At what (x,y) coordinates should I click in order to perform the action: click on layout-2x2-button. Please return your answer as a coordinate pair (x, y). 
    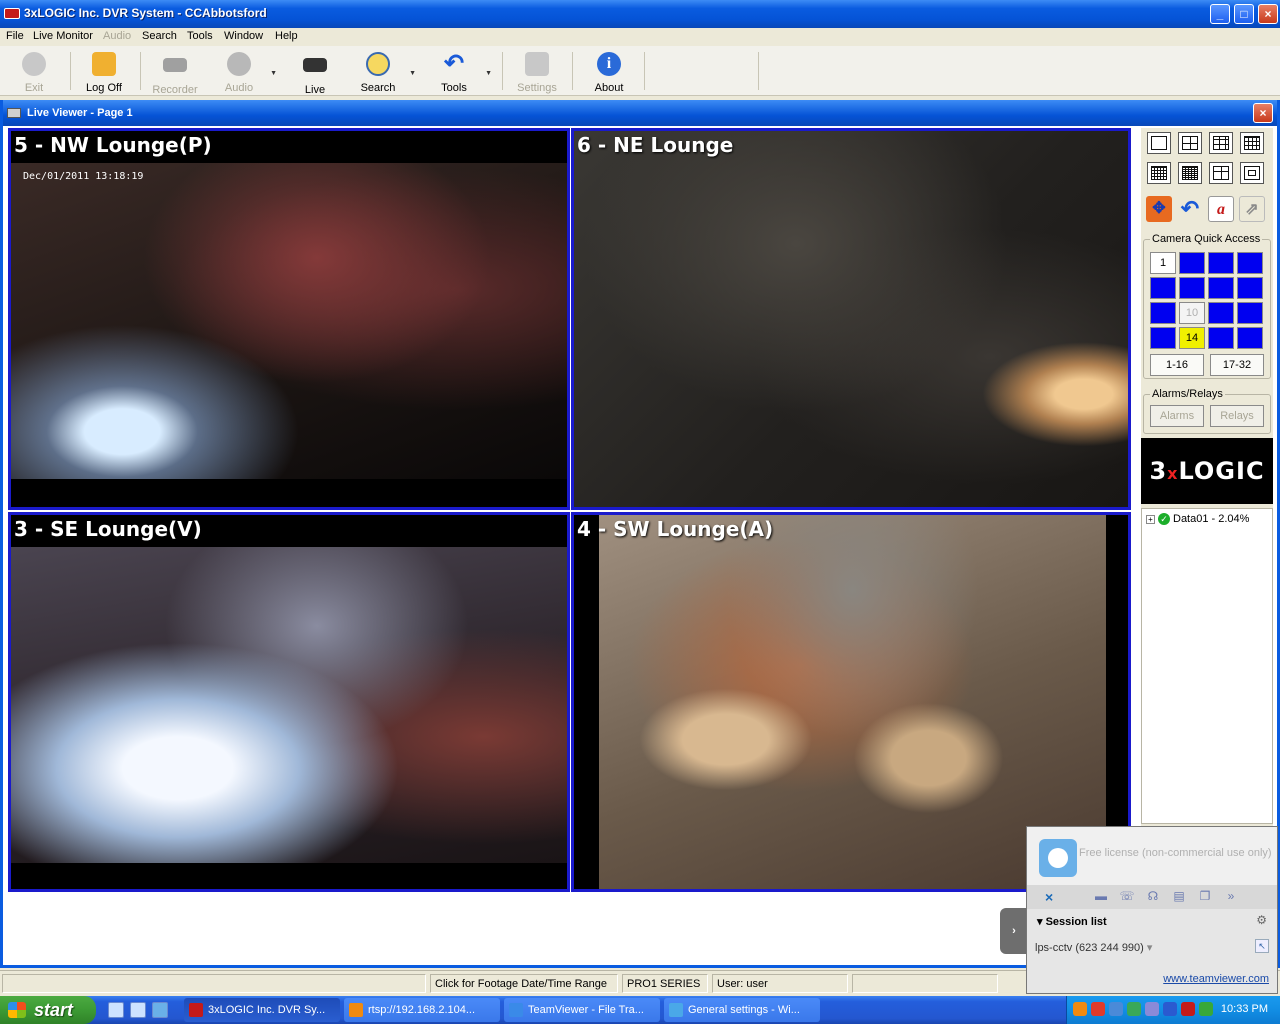
    Looking at the image, I should click on (1190, 143).